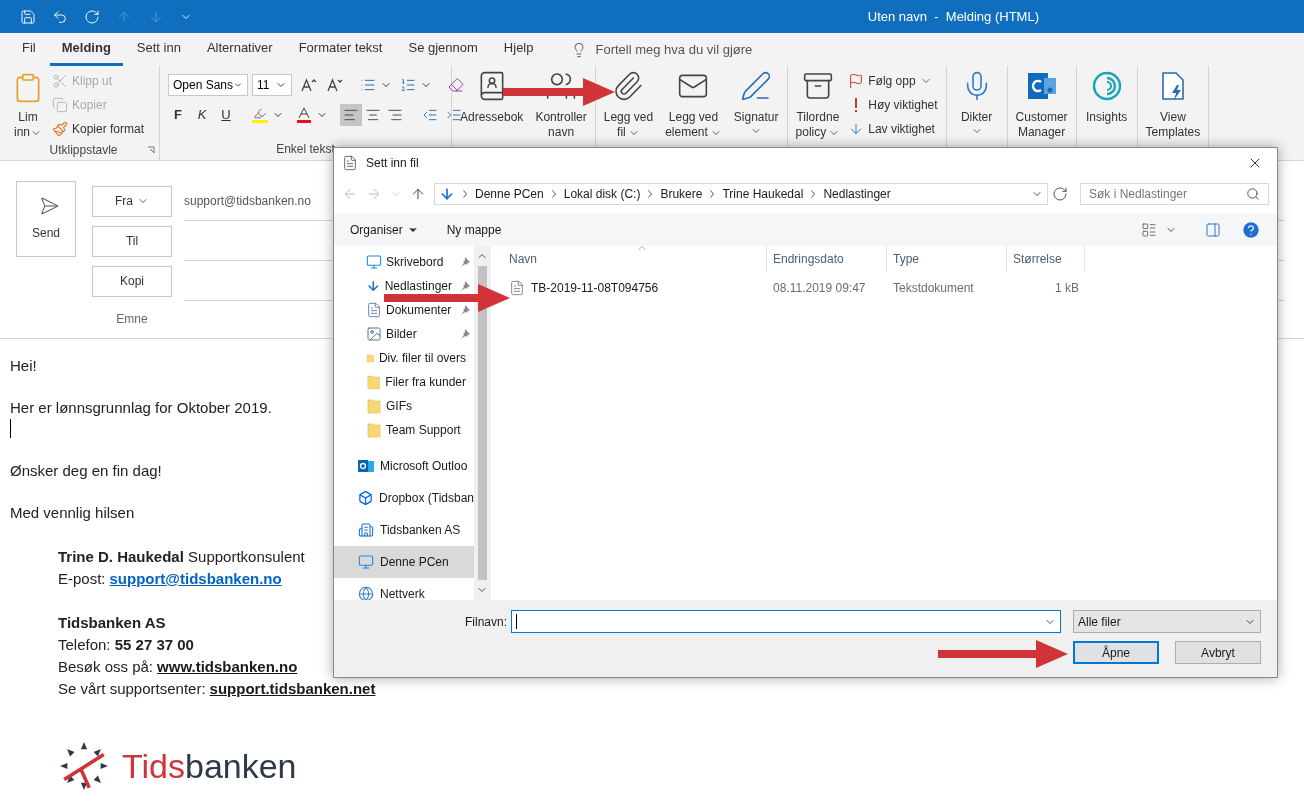 This screenshot has width=1304, height=808. Describe the element at coordinates (763, 194) in the screenshot. I see `breadcrumb: Trine Haukedal` at that location.